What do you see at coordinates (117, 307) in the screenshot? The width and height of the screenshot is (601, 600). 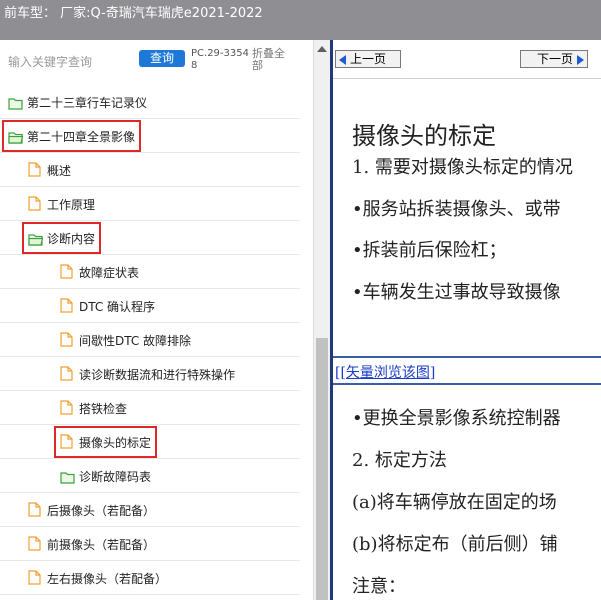 I see `tree-item-label: DTC 确认程序` at bounding box center [117, 307].